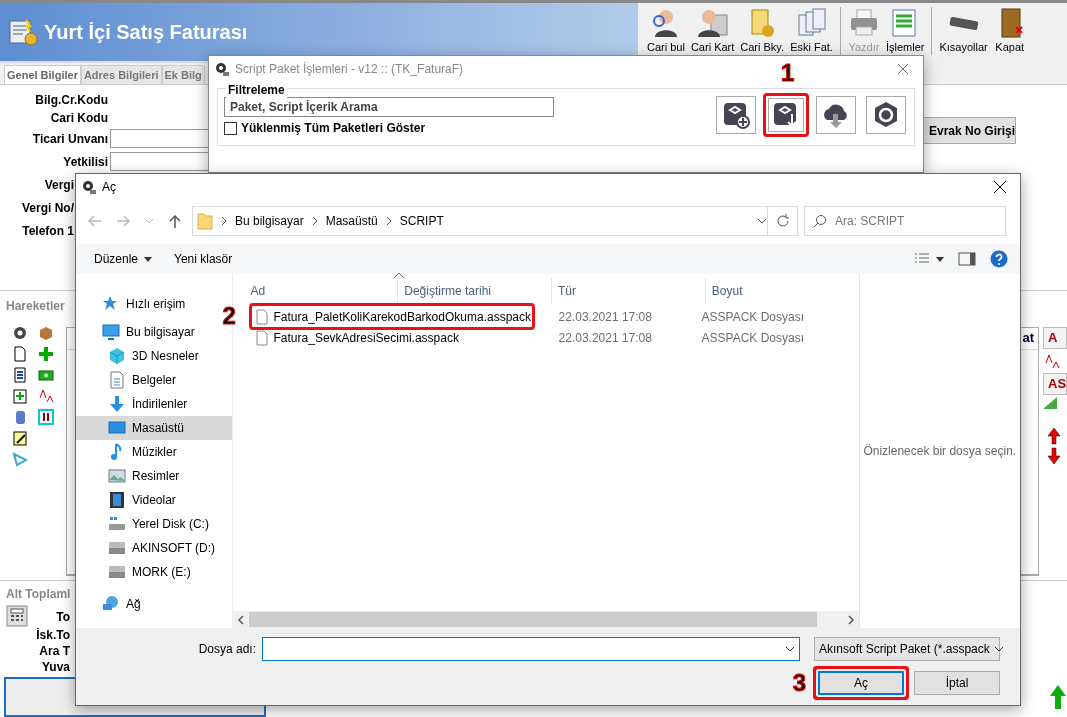 The height and width of the screenshot is (717, 1067). What do you see at coordinates (117, 548) in the screenshot?
I see `drive-icon` at bounding box center [117, 548].